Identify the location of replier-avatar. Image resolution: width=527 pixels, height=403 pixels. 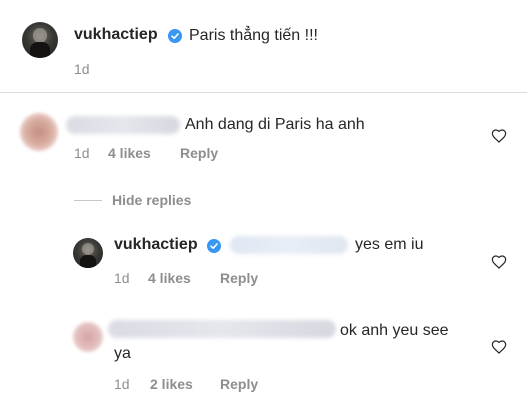
(88, 337).